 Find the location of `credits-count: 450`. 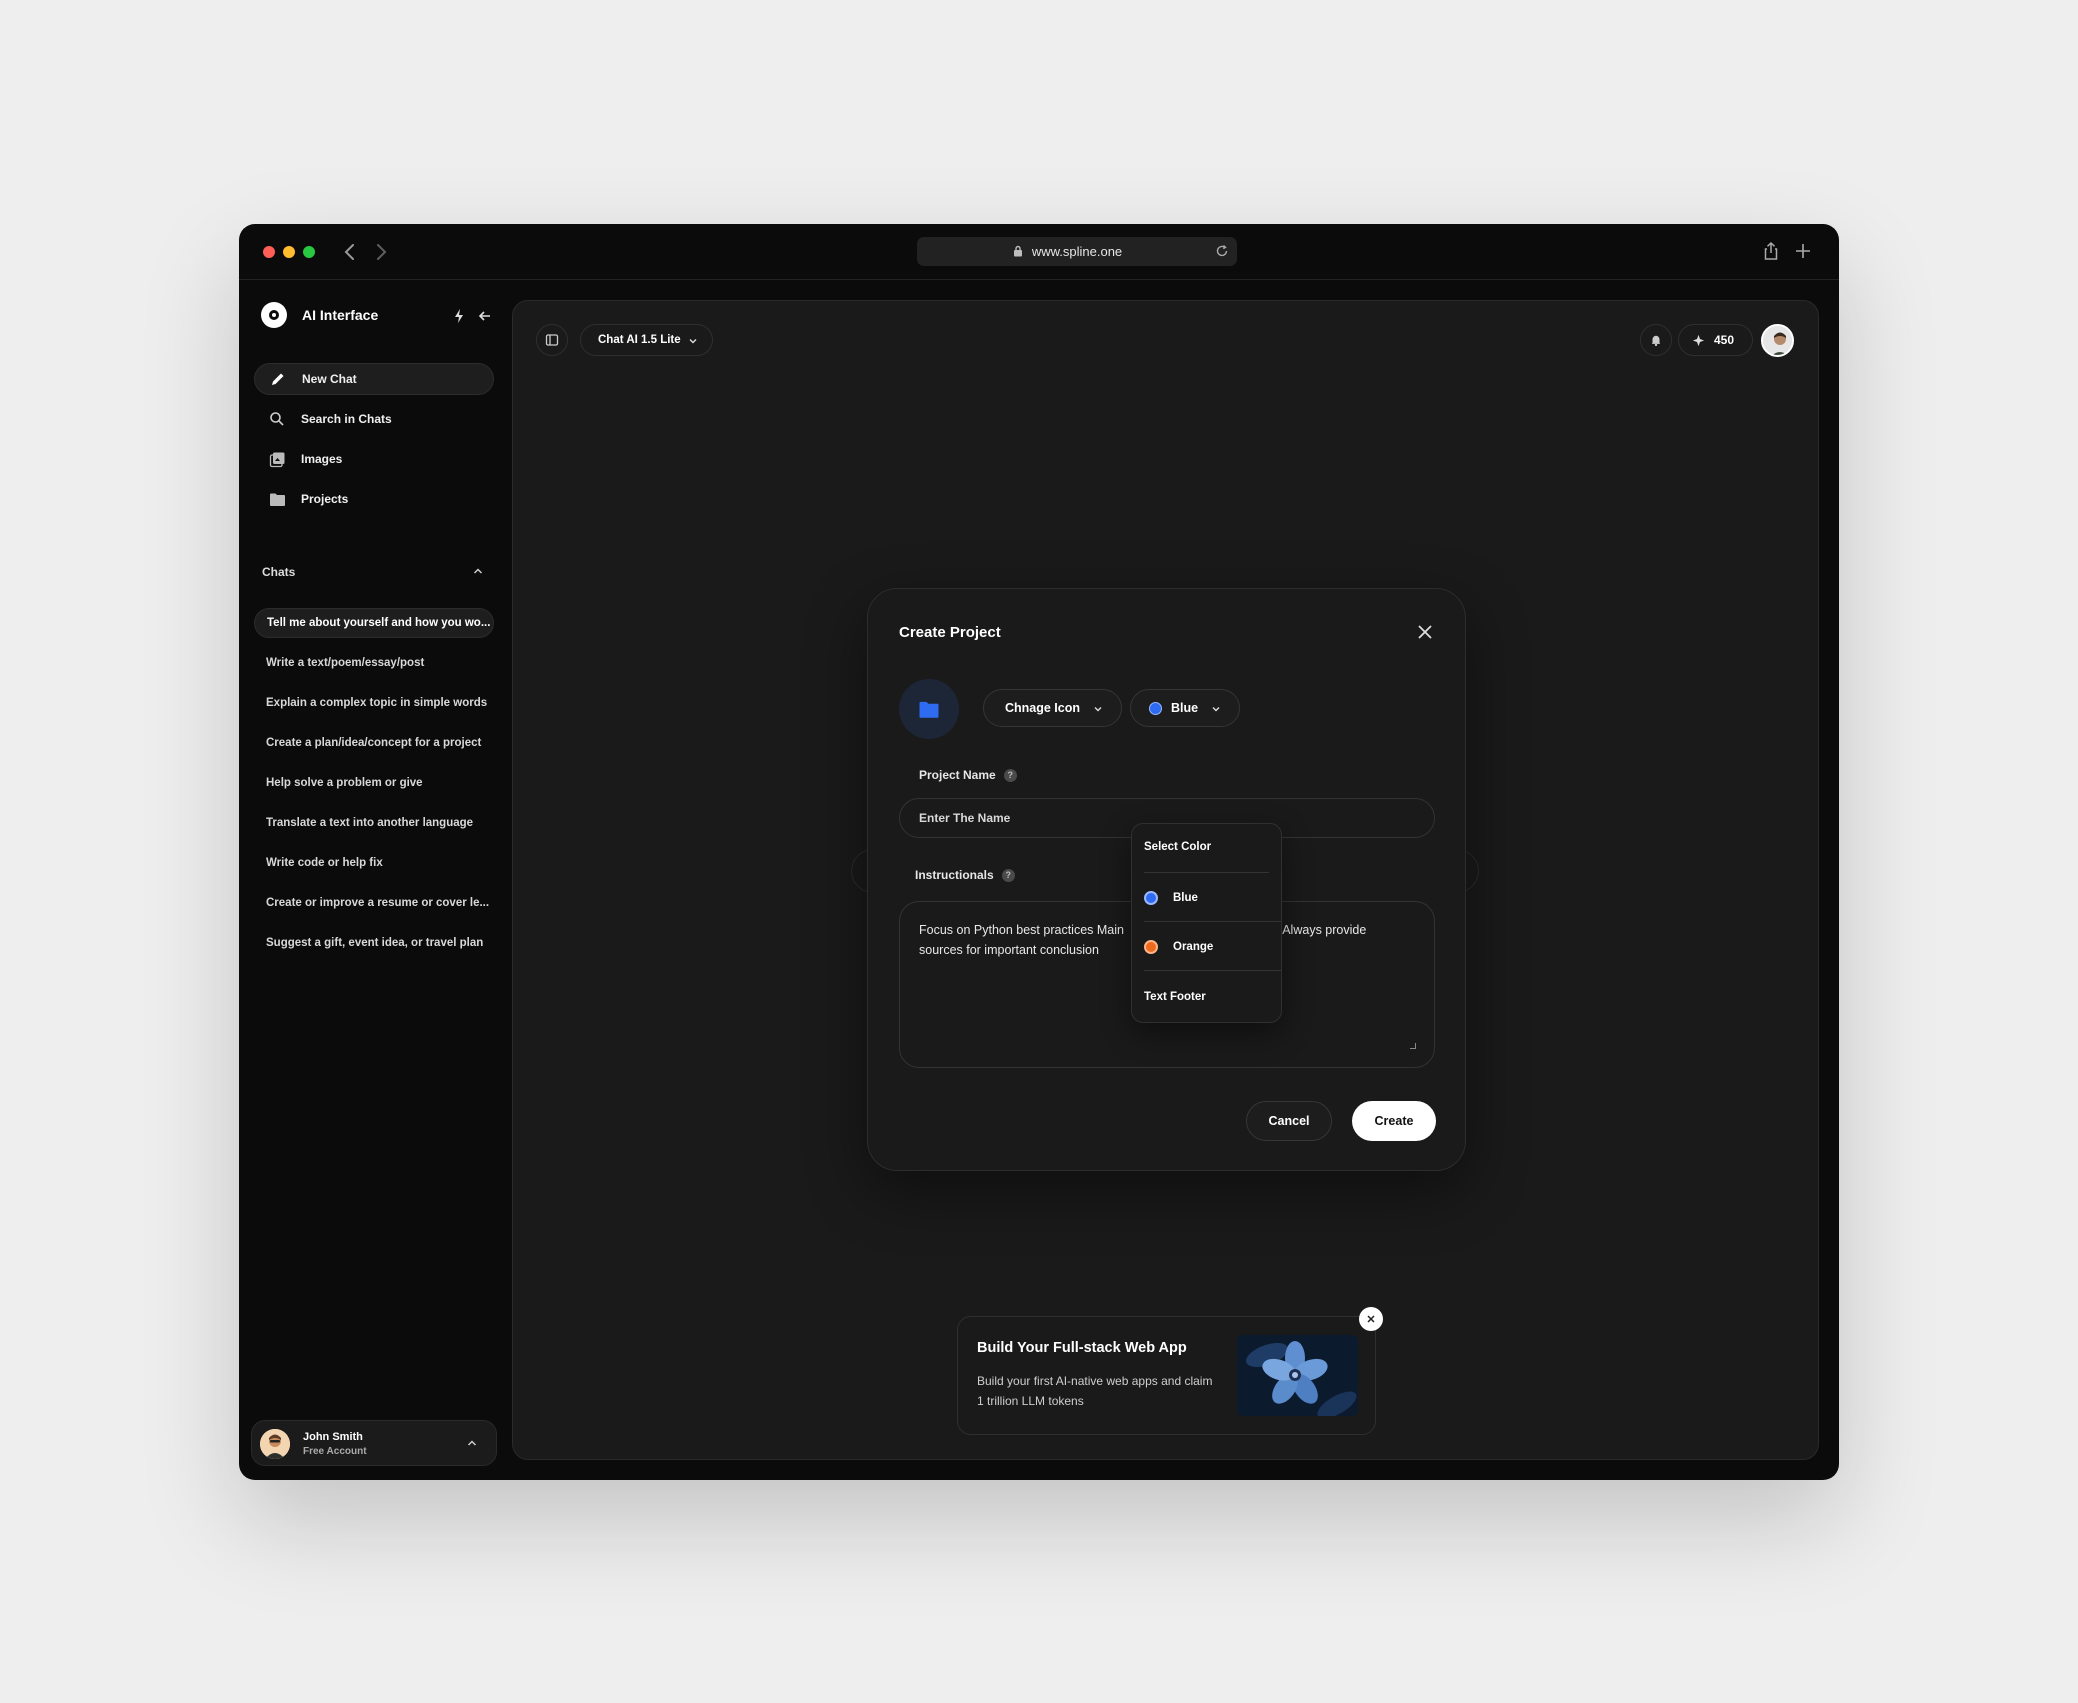

credits-count: 450 is located at coordinates (1724, 340).